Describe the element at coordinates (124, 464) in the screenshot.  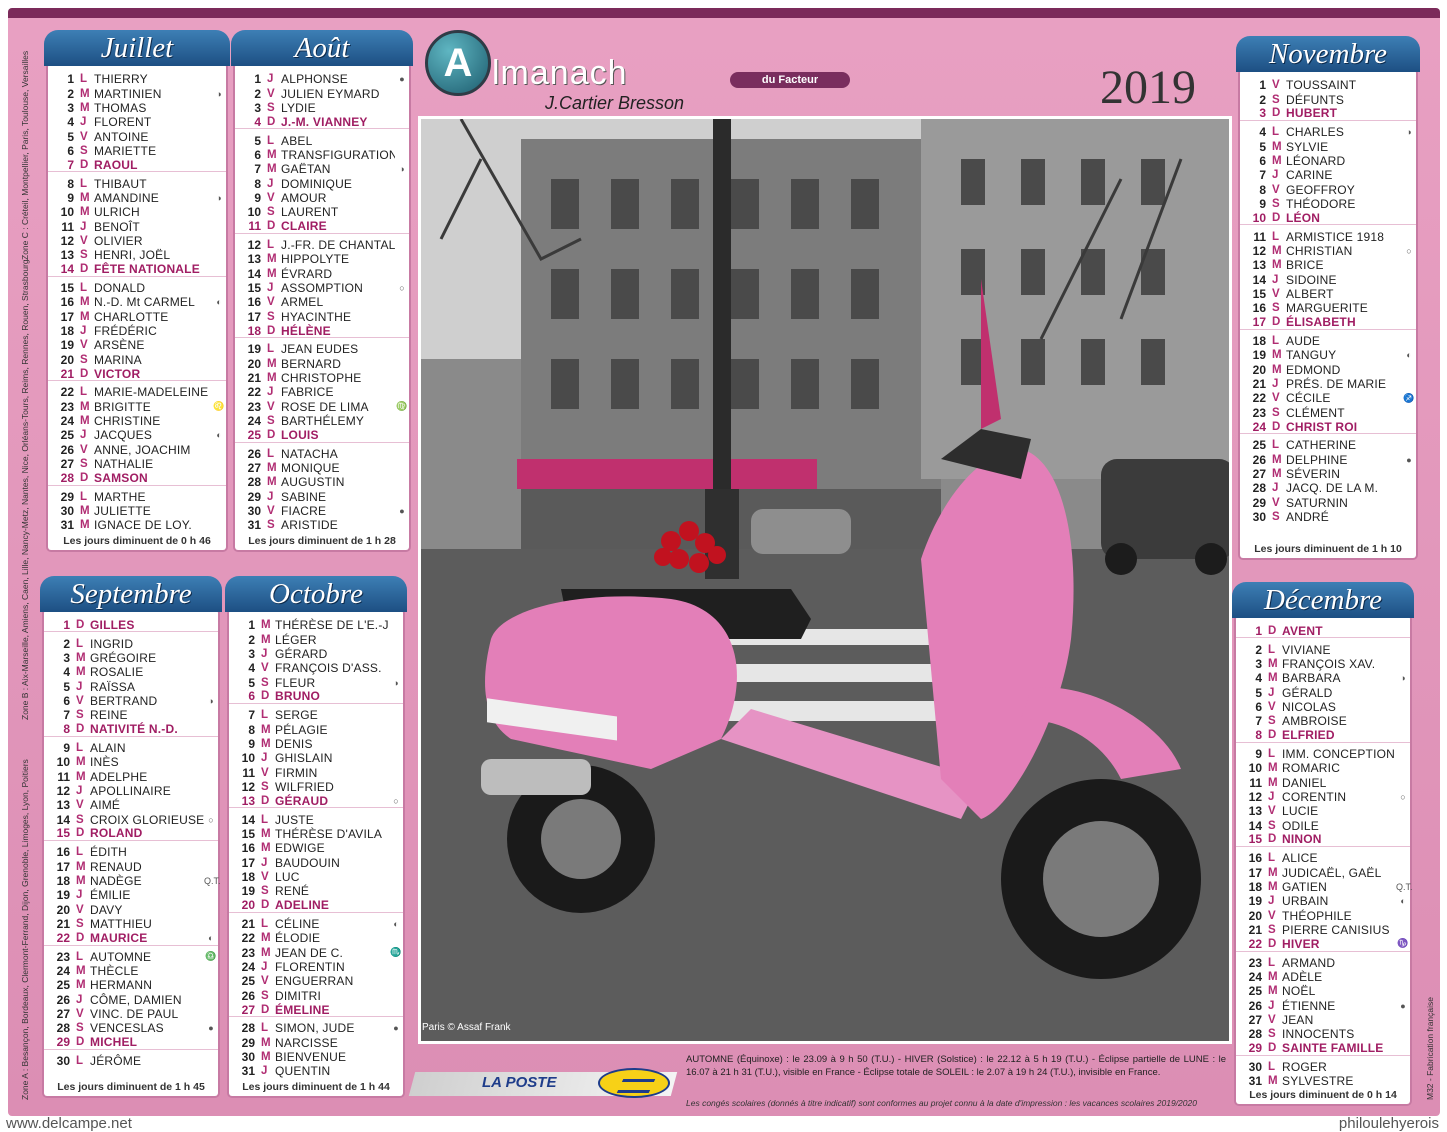
I see `day-saint: NATHALIE` at that location.